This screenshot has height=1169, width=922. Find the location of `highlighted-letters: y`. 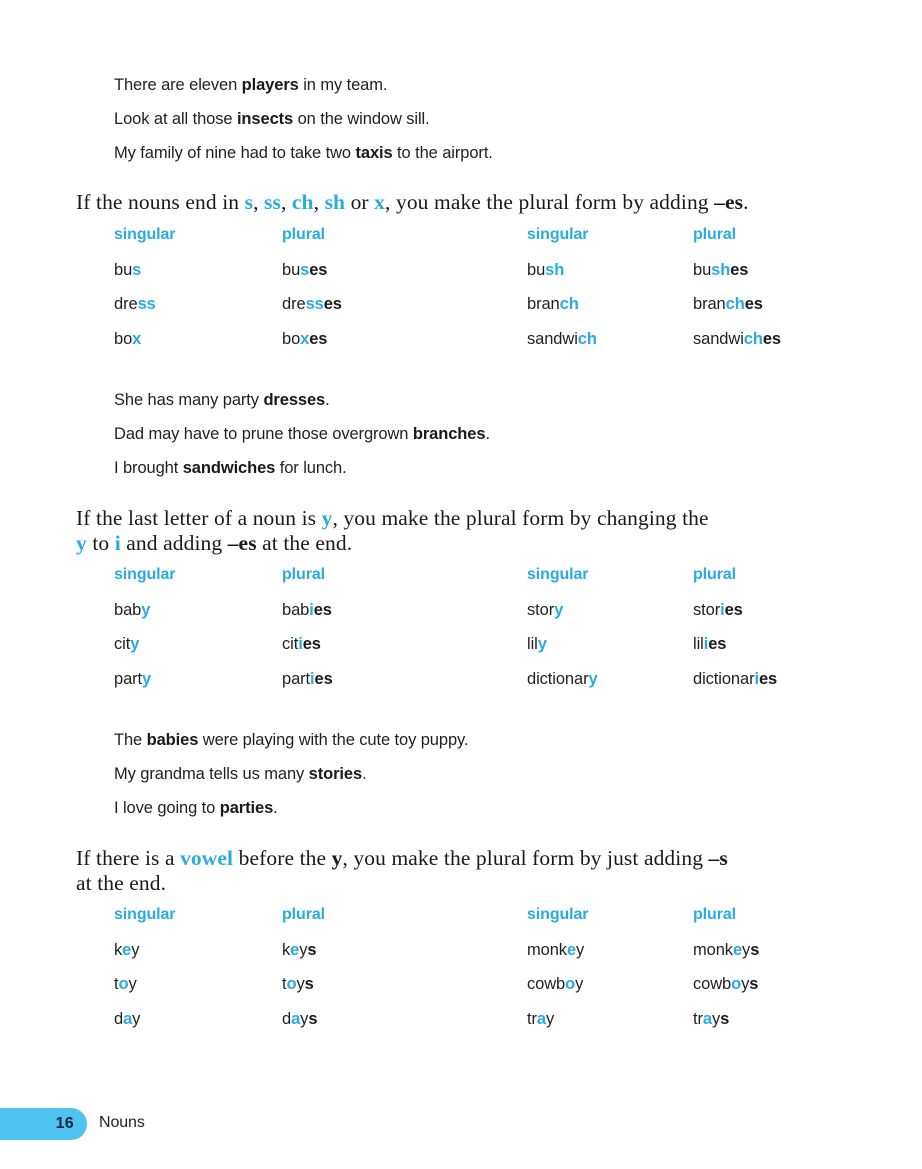

highlighted-letters: y is located at coordinates (135, 644).